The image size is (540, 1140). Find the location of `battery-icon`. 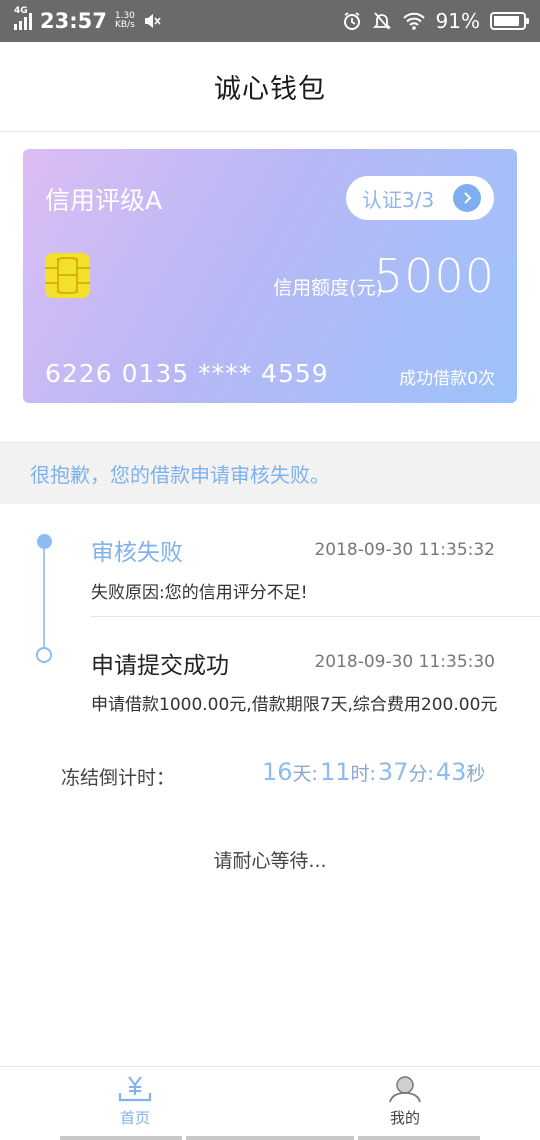

battery-icon is located at coordinates (509, 21).